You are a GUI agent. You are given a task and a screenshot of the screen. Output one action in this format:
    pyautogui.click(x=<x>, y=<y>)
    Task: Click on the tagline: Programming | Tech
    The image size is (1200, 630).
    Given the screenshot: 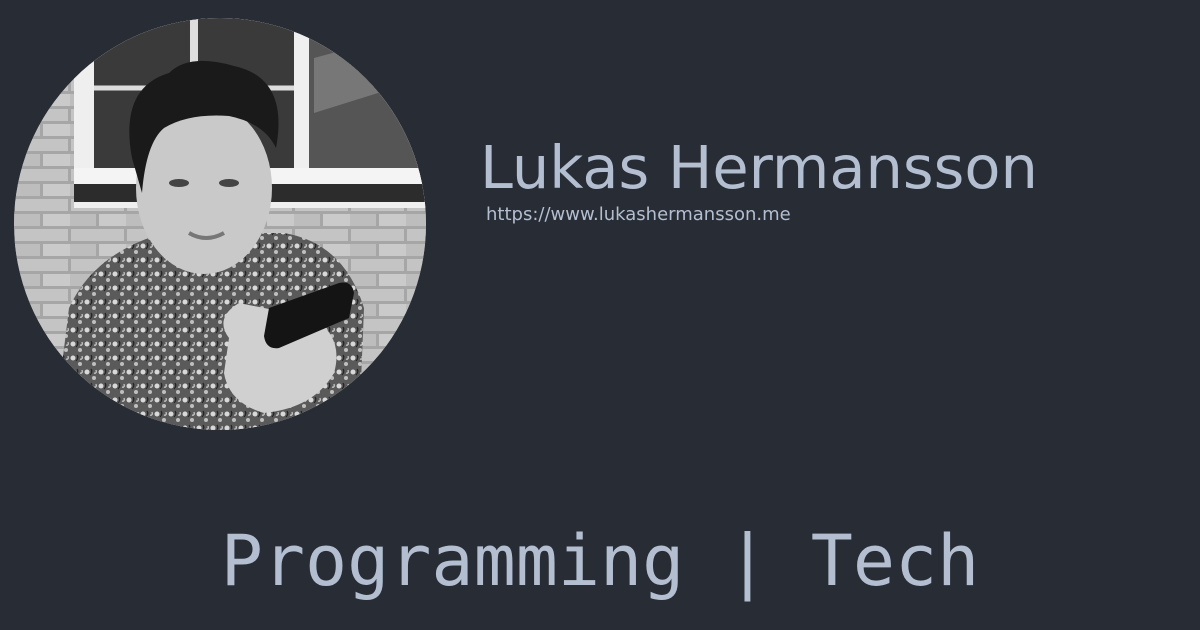 What is the action you would take?
    pyautogui.click(x=600, y=561)
    